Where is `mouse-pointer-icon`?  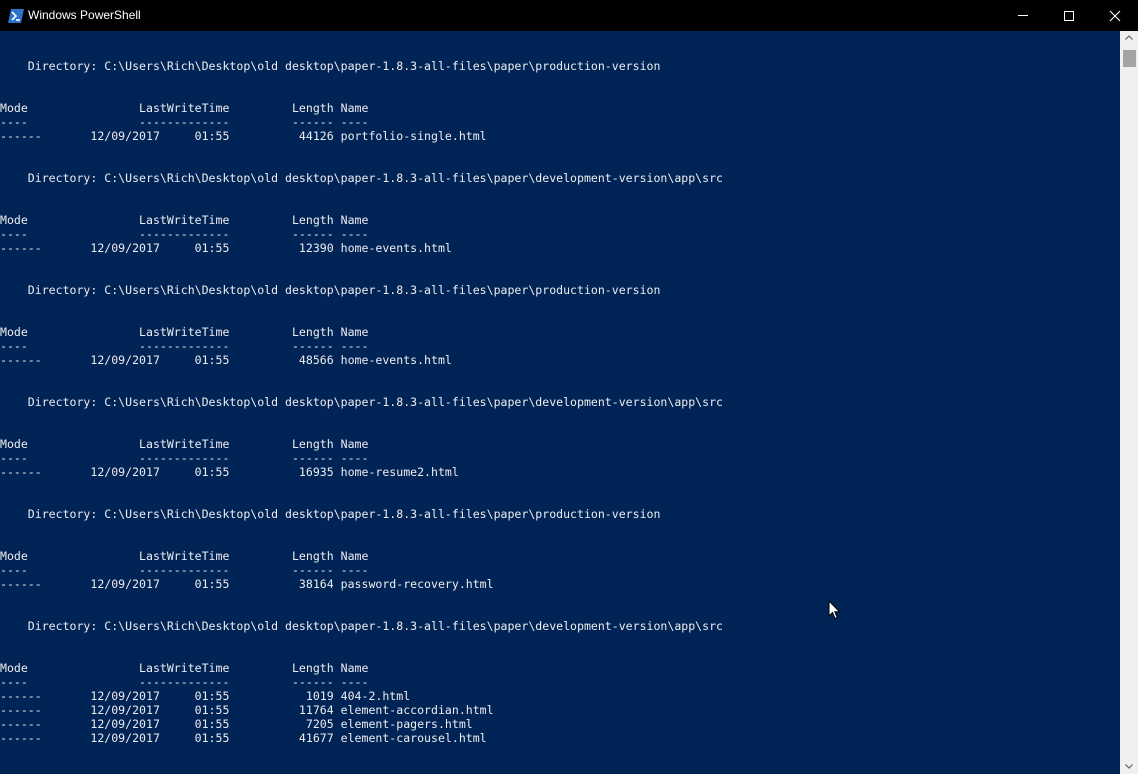
mouse-pointer-icon is located at coordinates (834, 610).